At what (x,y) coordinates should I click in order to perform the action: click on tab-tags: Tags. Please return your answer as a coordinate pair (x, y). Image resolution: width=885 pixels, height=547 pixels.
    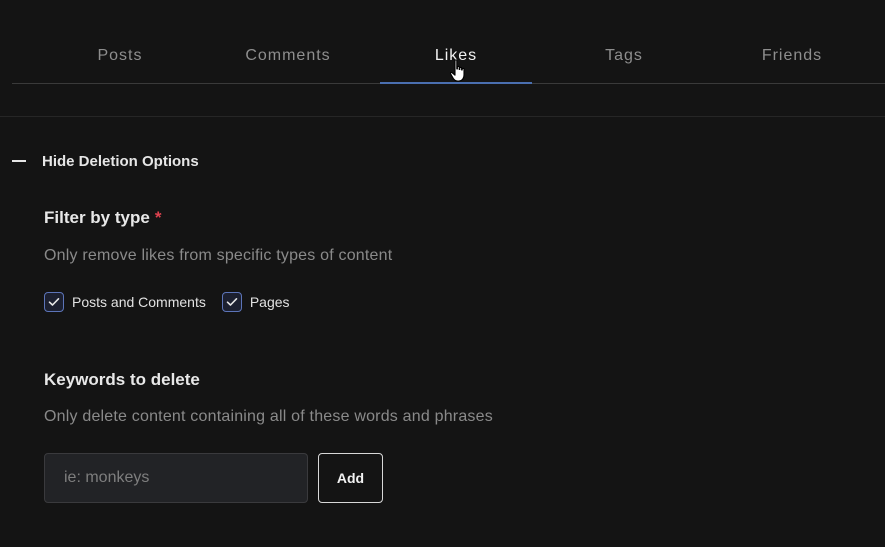
    Looking at the image, I should click on (624, 56).